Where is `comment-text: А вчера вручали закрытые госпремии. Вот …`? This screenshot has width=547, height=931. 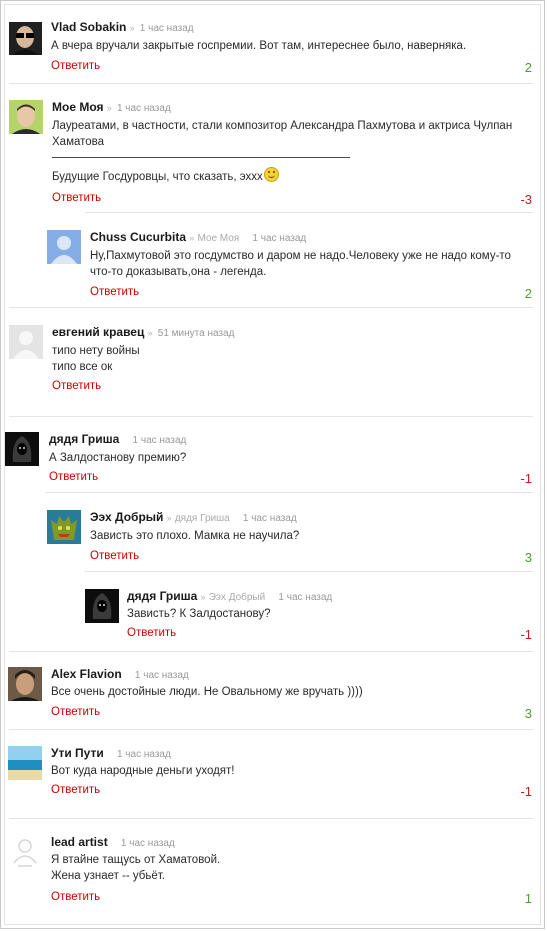
comment-text: А вчера вручали закрытые госпремии. Вот … is located at coordinates (258, 46).